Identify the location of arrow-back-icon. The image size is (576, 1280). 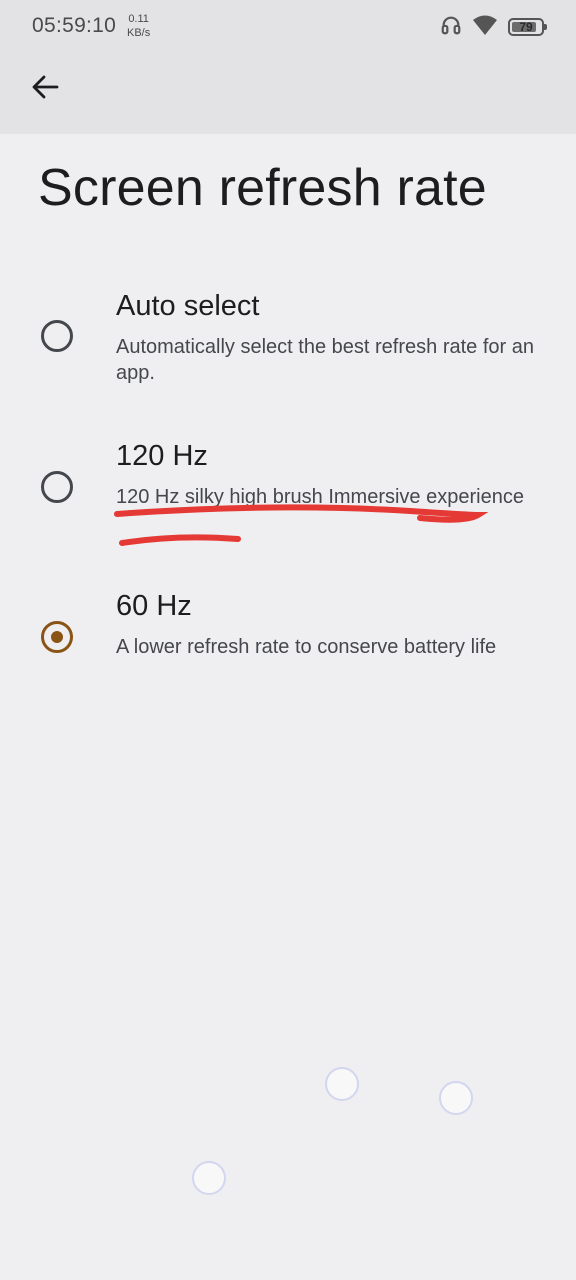
(45, 89).